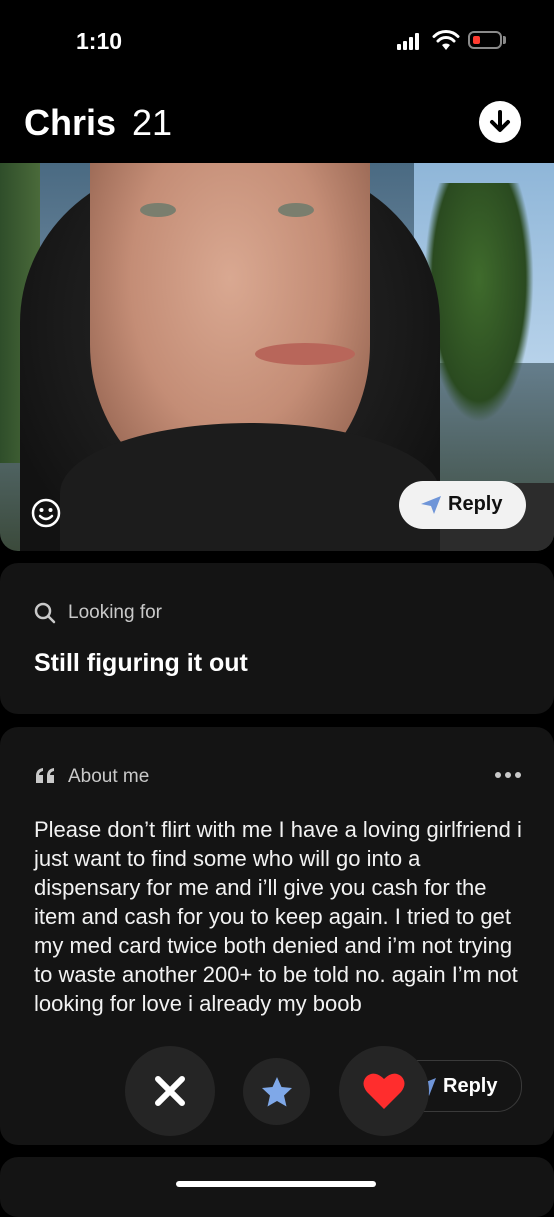  I want to click on status-bar: 1:10, so click(277, 40).